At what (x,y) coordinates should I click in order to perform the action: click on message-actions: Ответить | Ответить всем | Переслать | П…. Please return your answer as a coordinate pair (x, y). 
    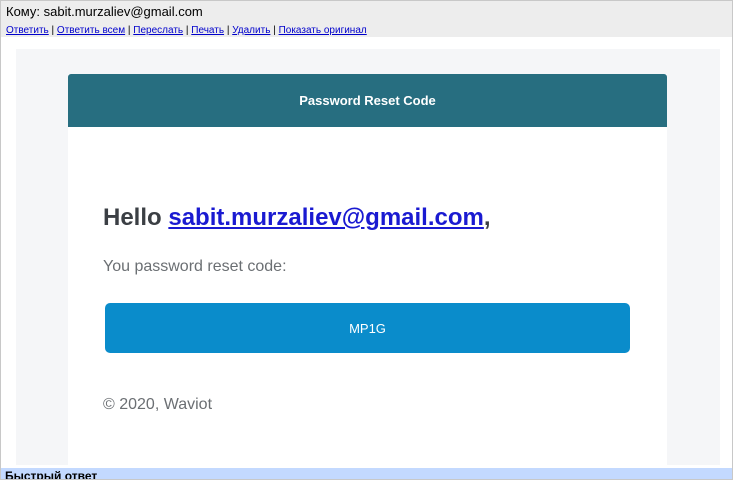
    Looking at the image, I should click on (186, 30).